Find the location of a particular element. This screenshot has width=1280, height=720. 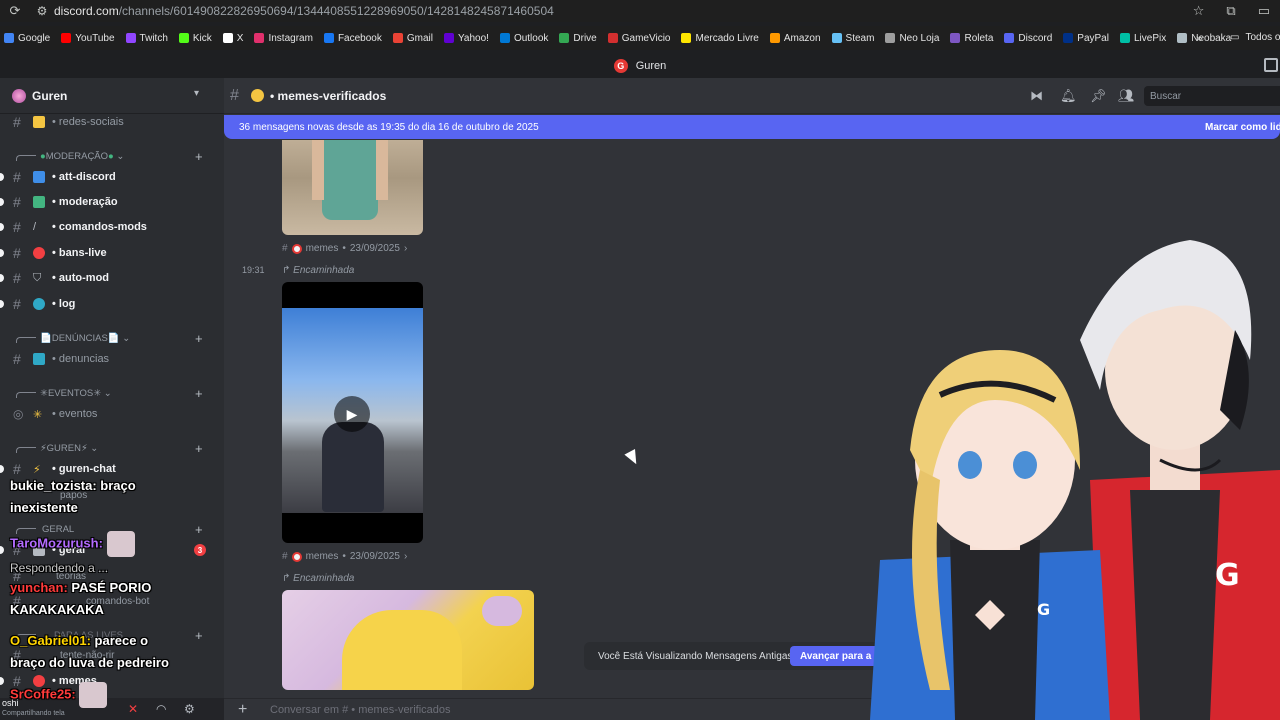

chevron-down-icon: ▾ is located at coordinates (196, 93).